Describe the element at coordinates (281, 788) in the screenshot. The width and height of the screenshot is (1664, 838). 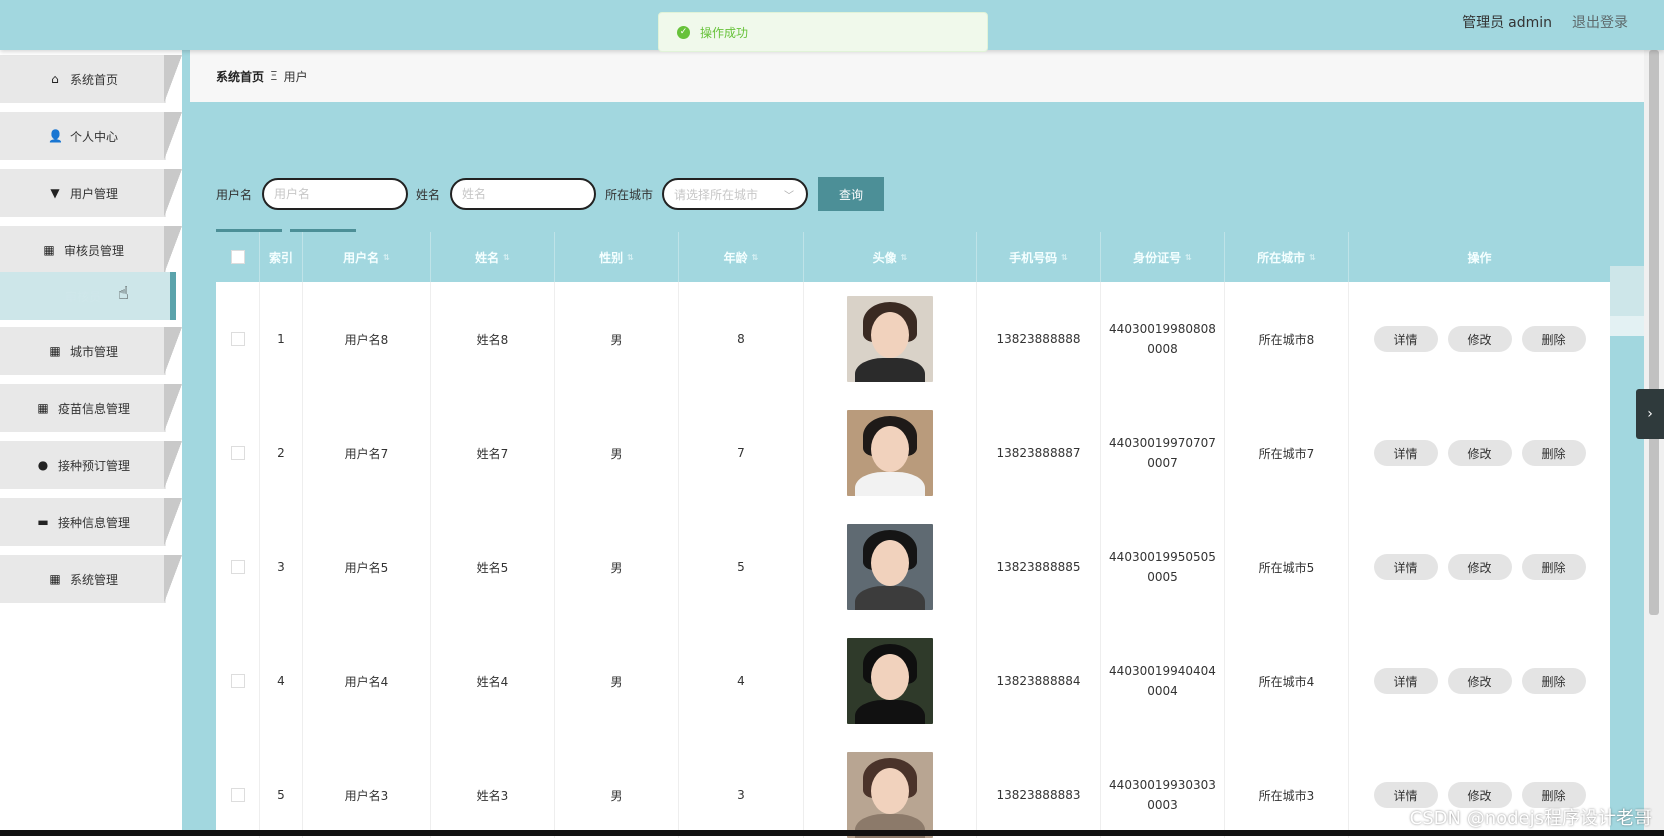
I see `cell-index: 5` at that location.